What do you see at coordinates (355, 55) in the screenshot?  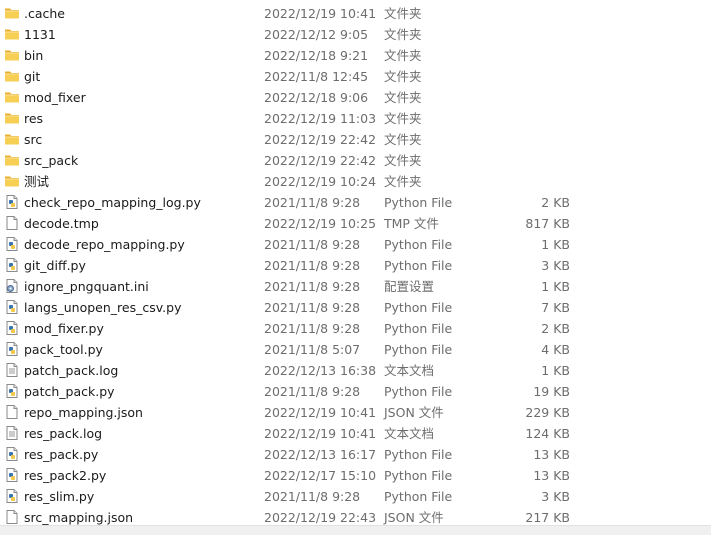 I see `file-row: bin 2022/12/18 9:21 文件夹` at bounding box center [355, 55].